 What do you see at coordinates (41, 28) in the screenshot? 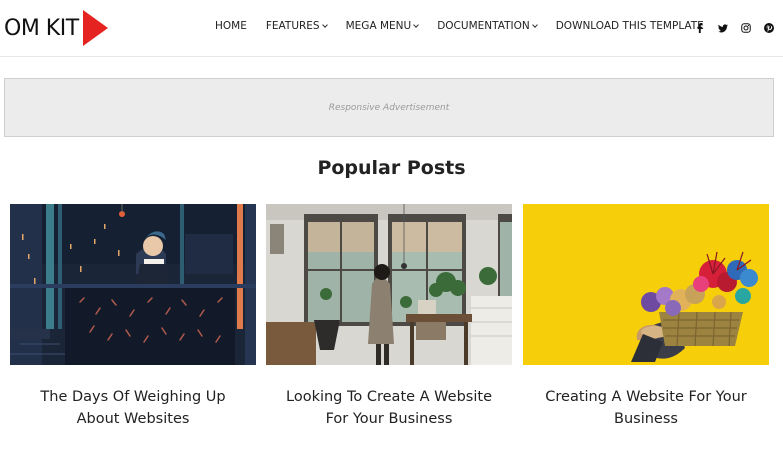
I see `logo-text: OM KIT` at bounding box center [41, 28].